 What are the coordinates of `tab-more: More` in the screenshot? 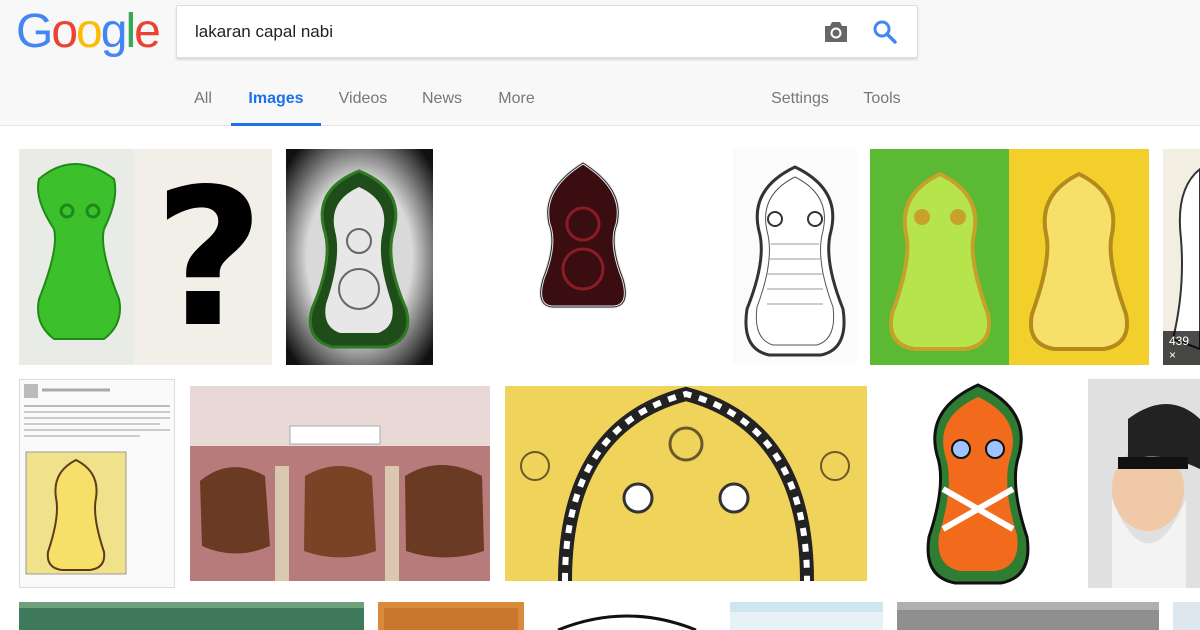 It's located at (516, 103).